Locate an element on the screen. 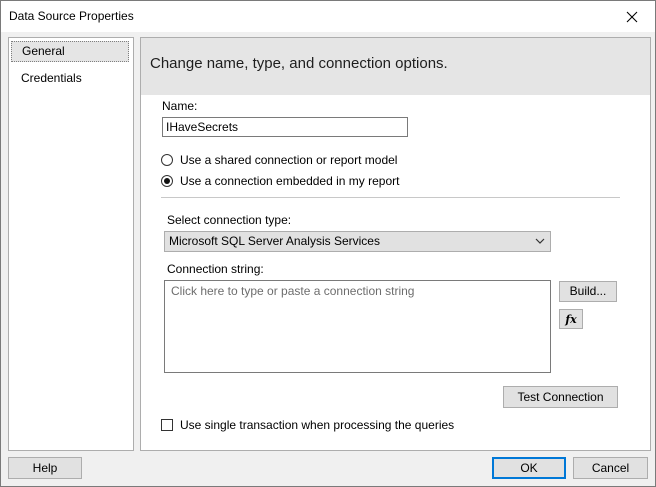 This screenshot has width=656, height=487. single-transaction-checkbox is located at coordinates (167, 425).